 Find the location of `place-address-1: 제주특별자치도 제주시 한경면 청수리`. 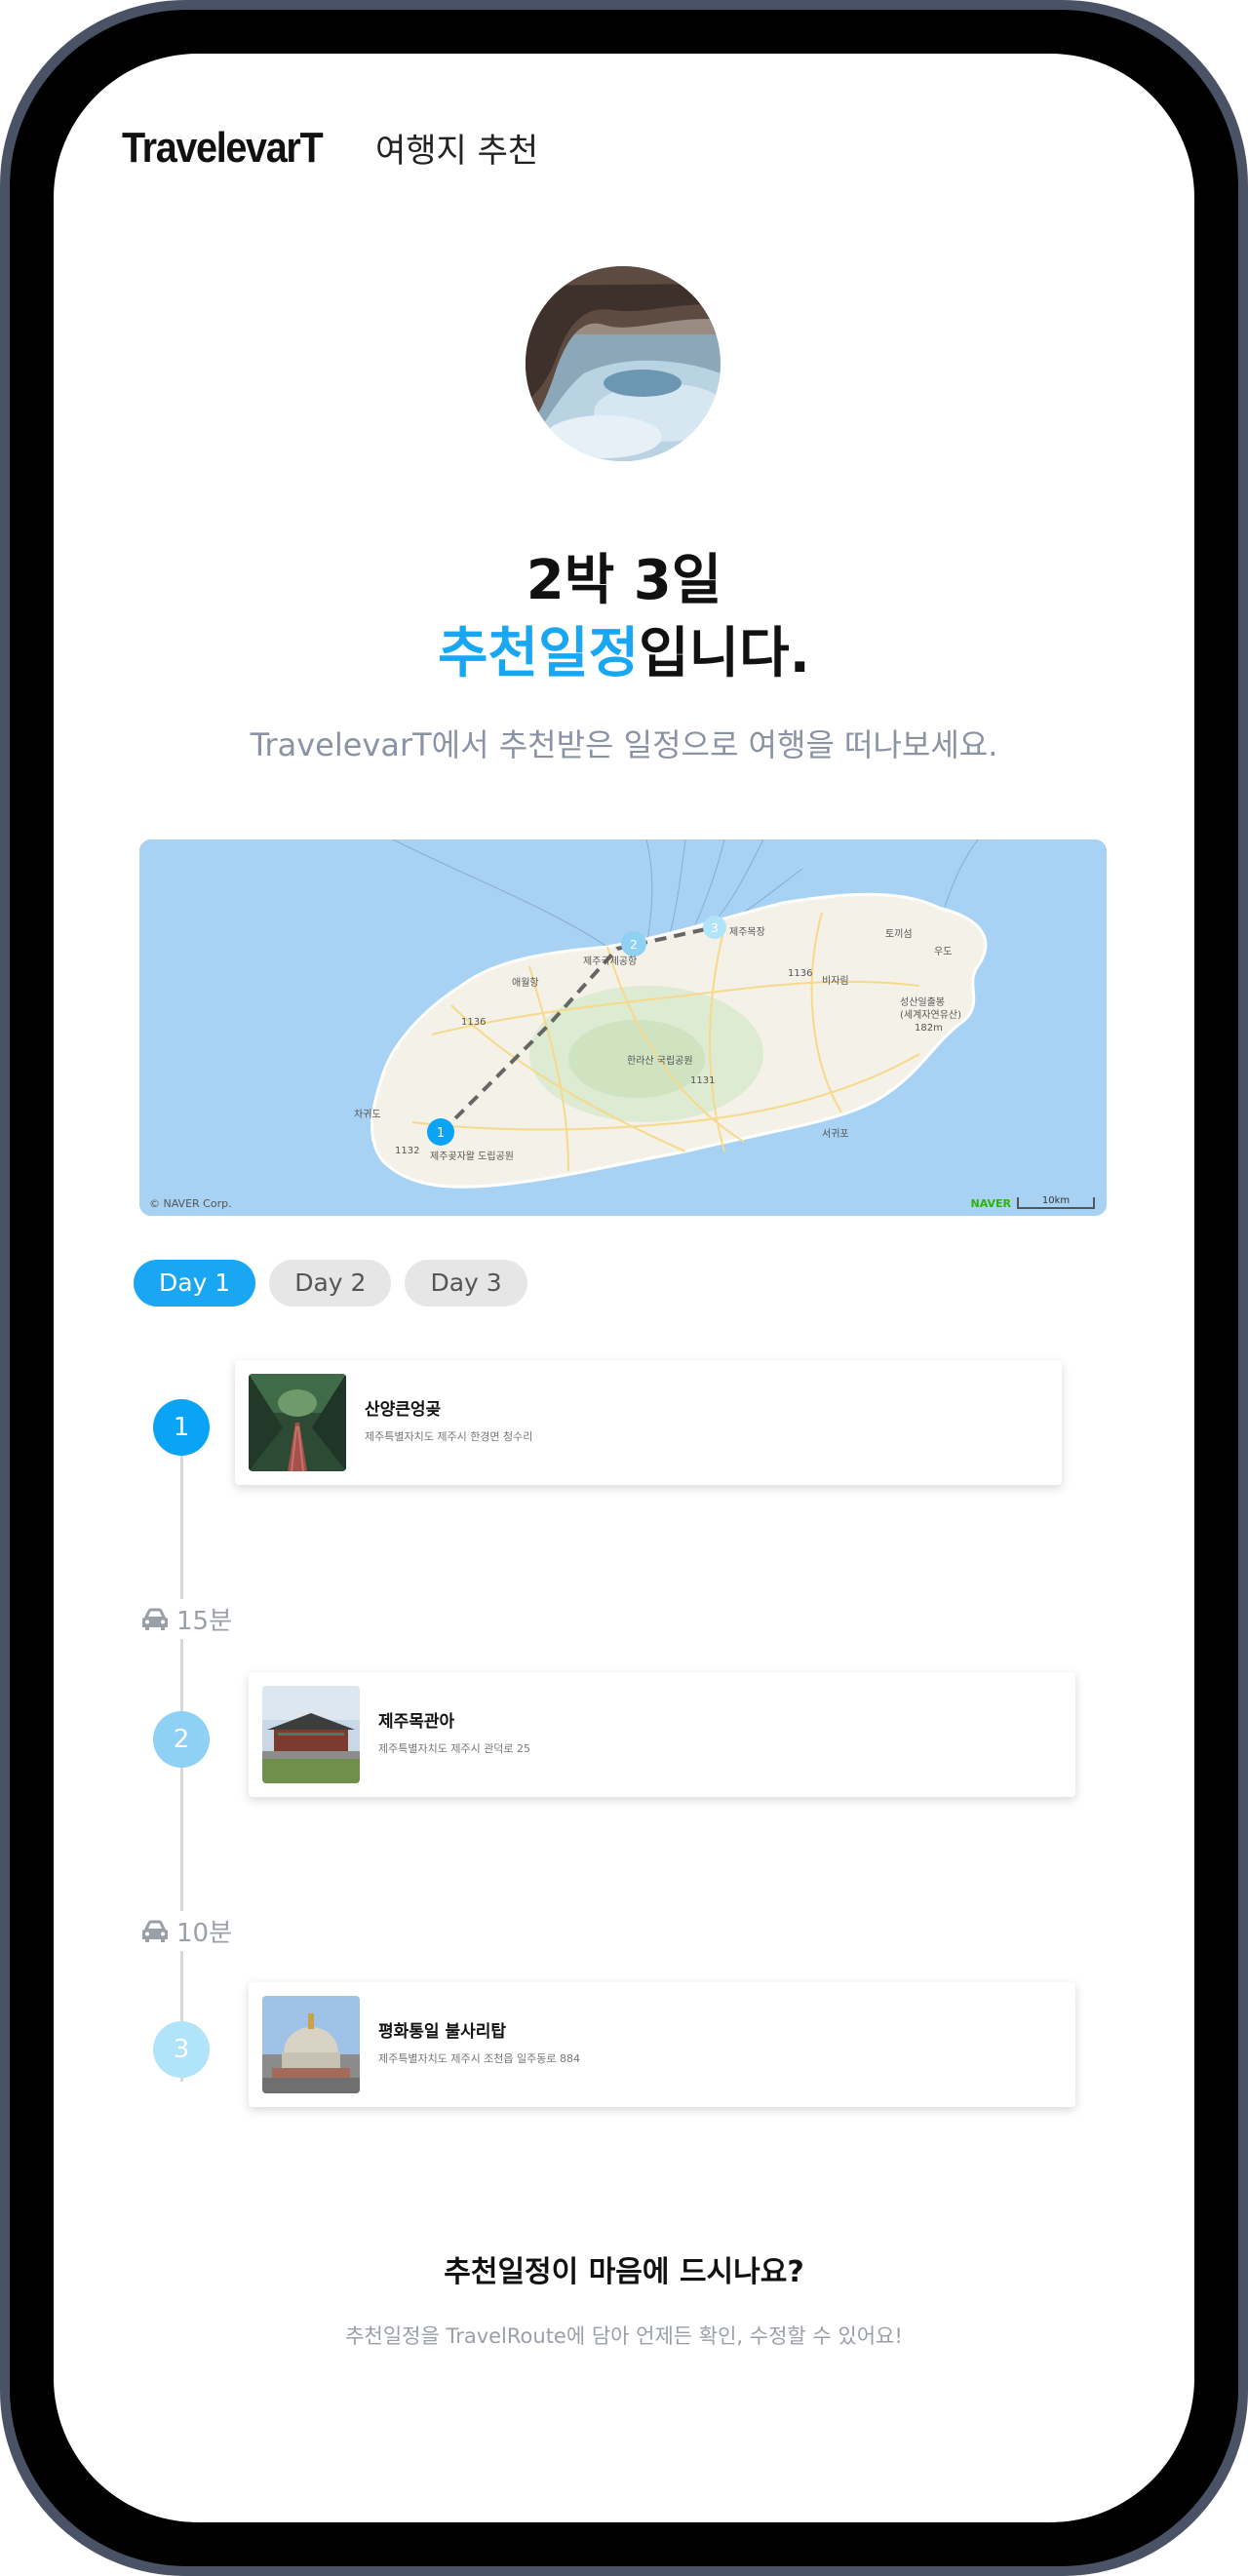

place-address-1: 제주특별자치도 제주시 한경면 청수리 is located at coordinates (449, 1436).